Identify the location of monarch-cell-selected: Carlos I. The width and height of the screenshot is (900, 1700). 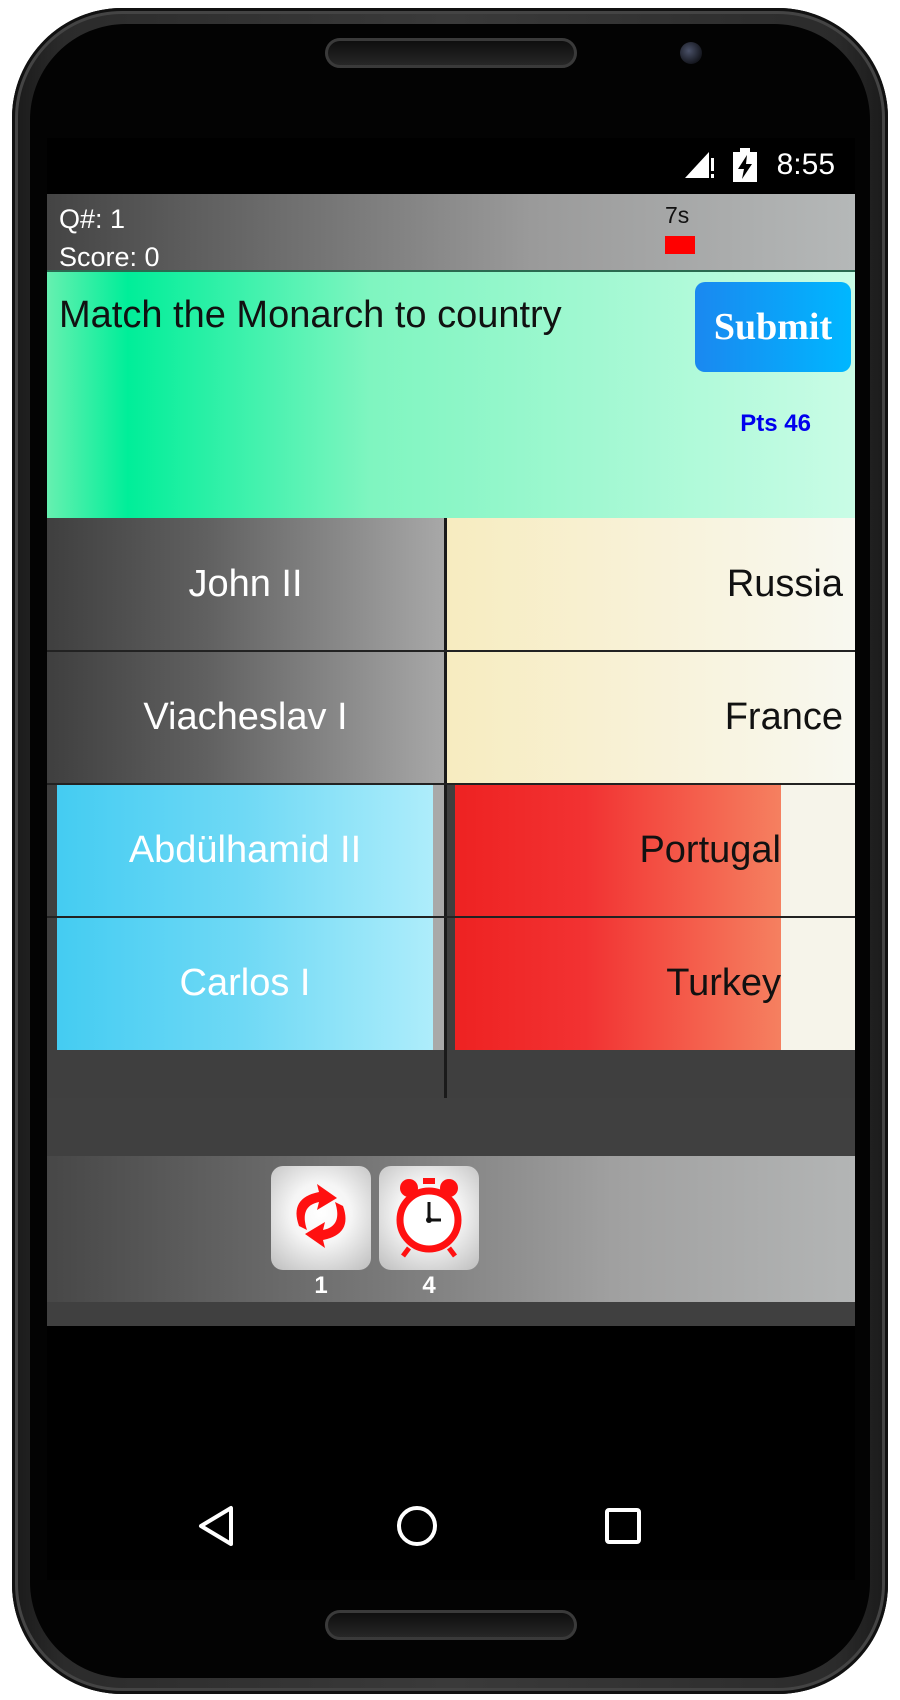
(245, 983).